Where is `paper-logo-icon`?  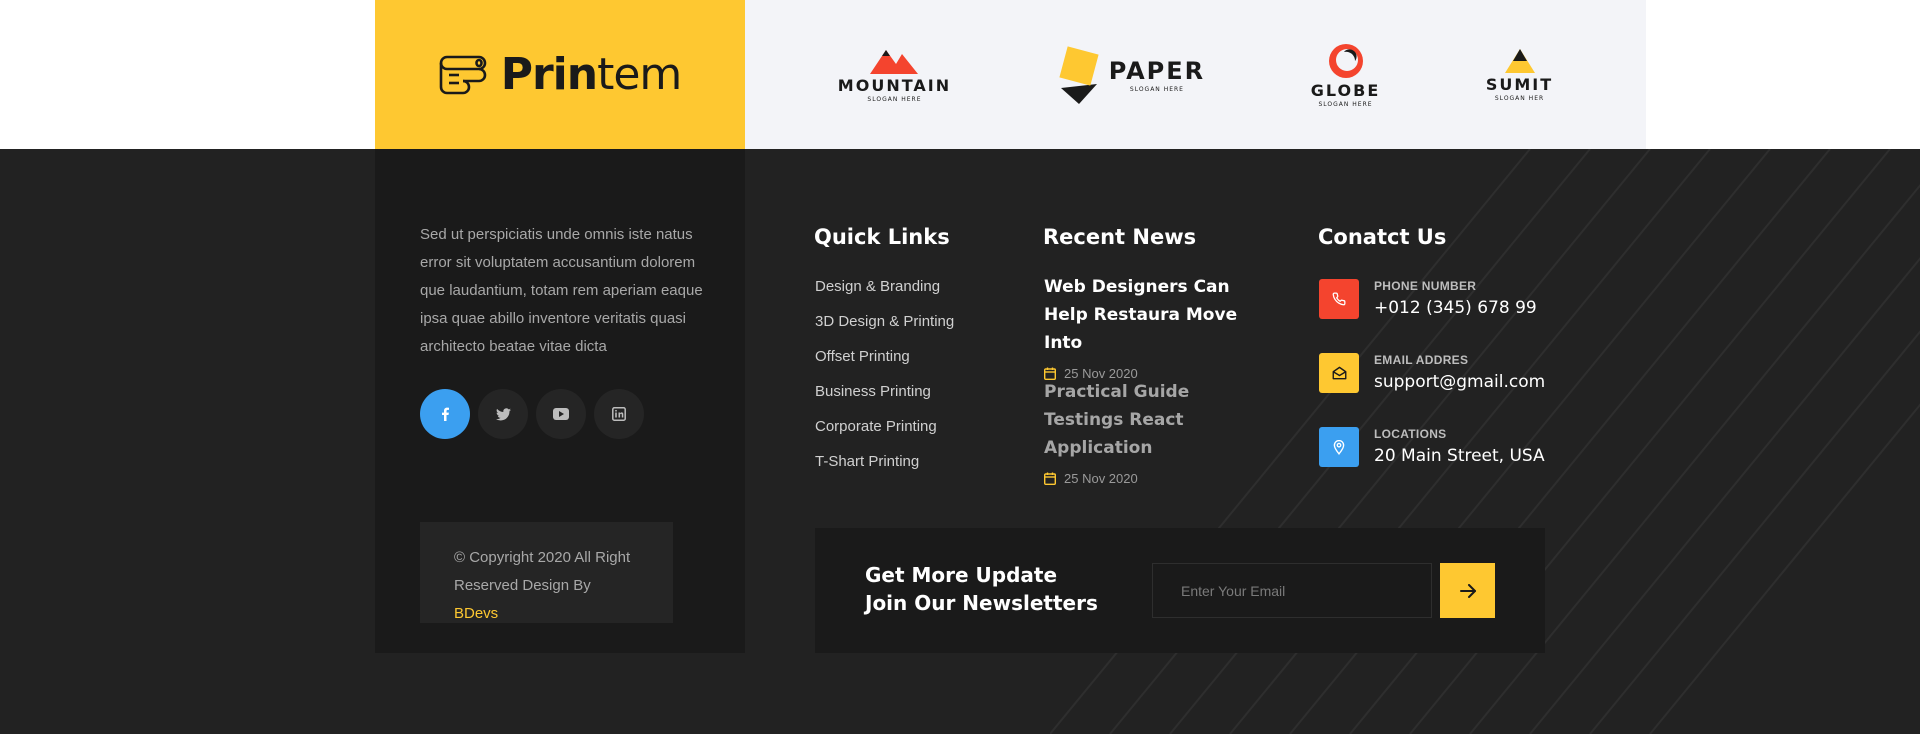
paper-logo-icon is located at coordinates (1079, 74).